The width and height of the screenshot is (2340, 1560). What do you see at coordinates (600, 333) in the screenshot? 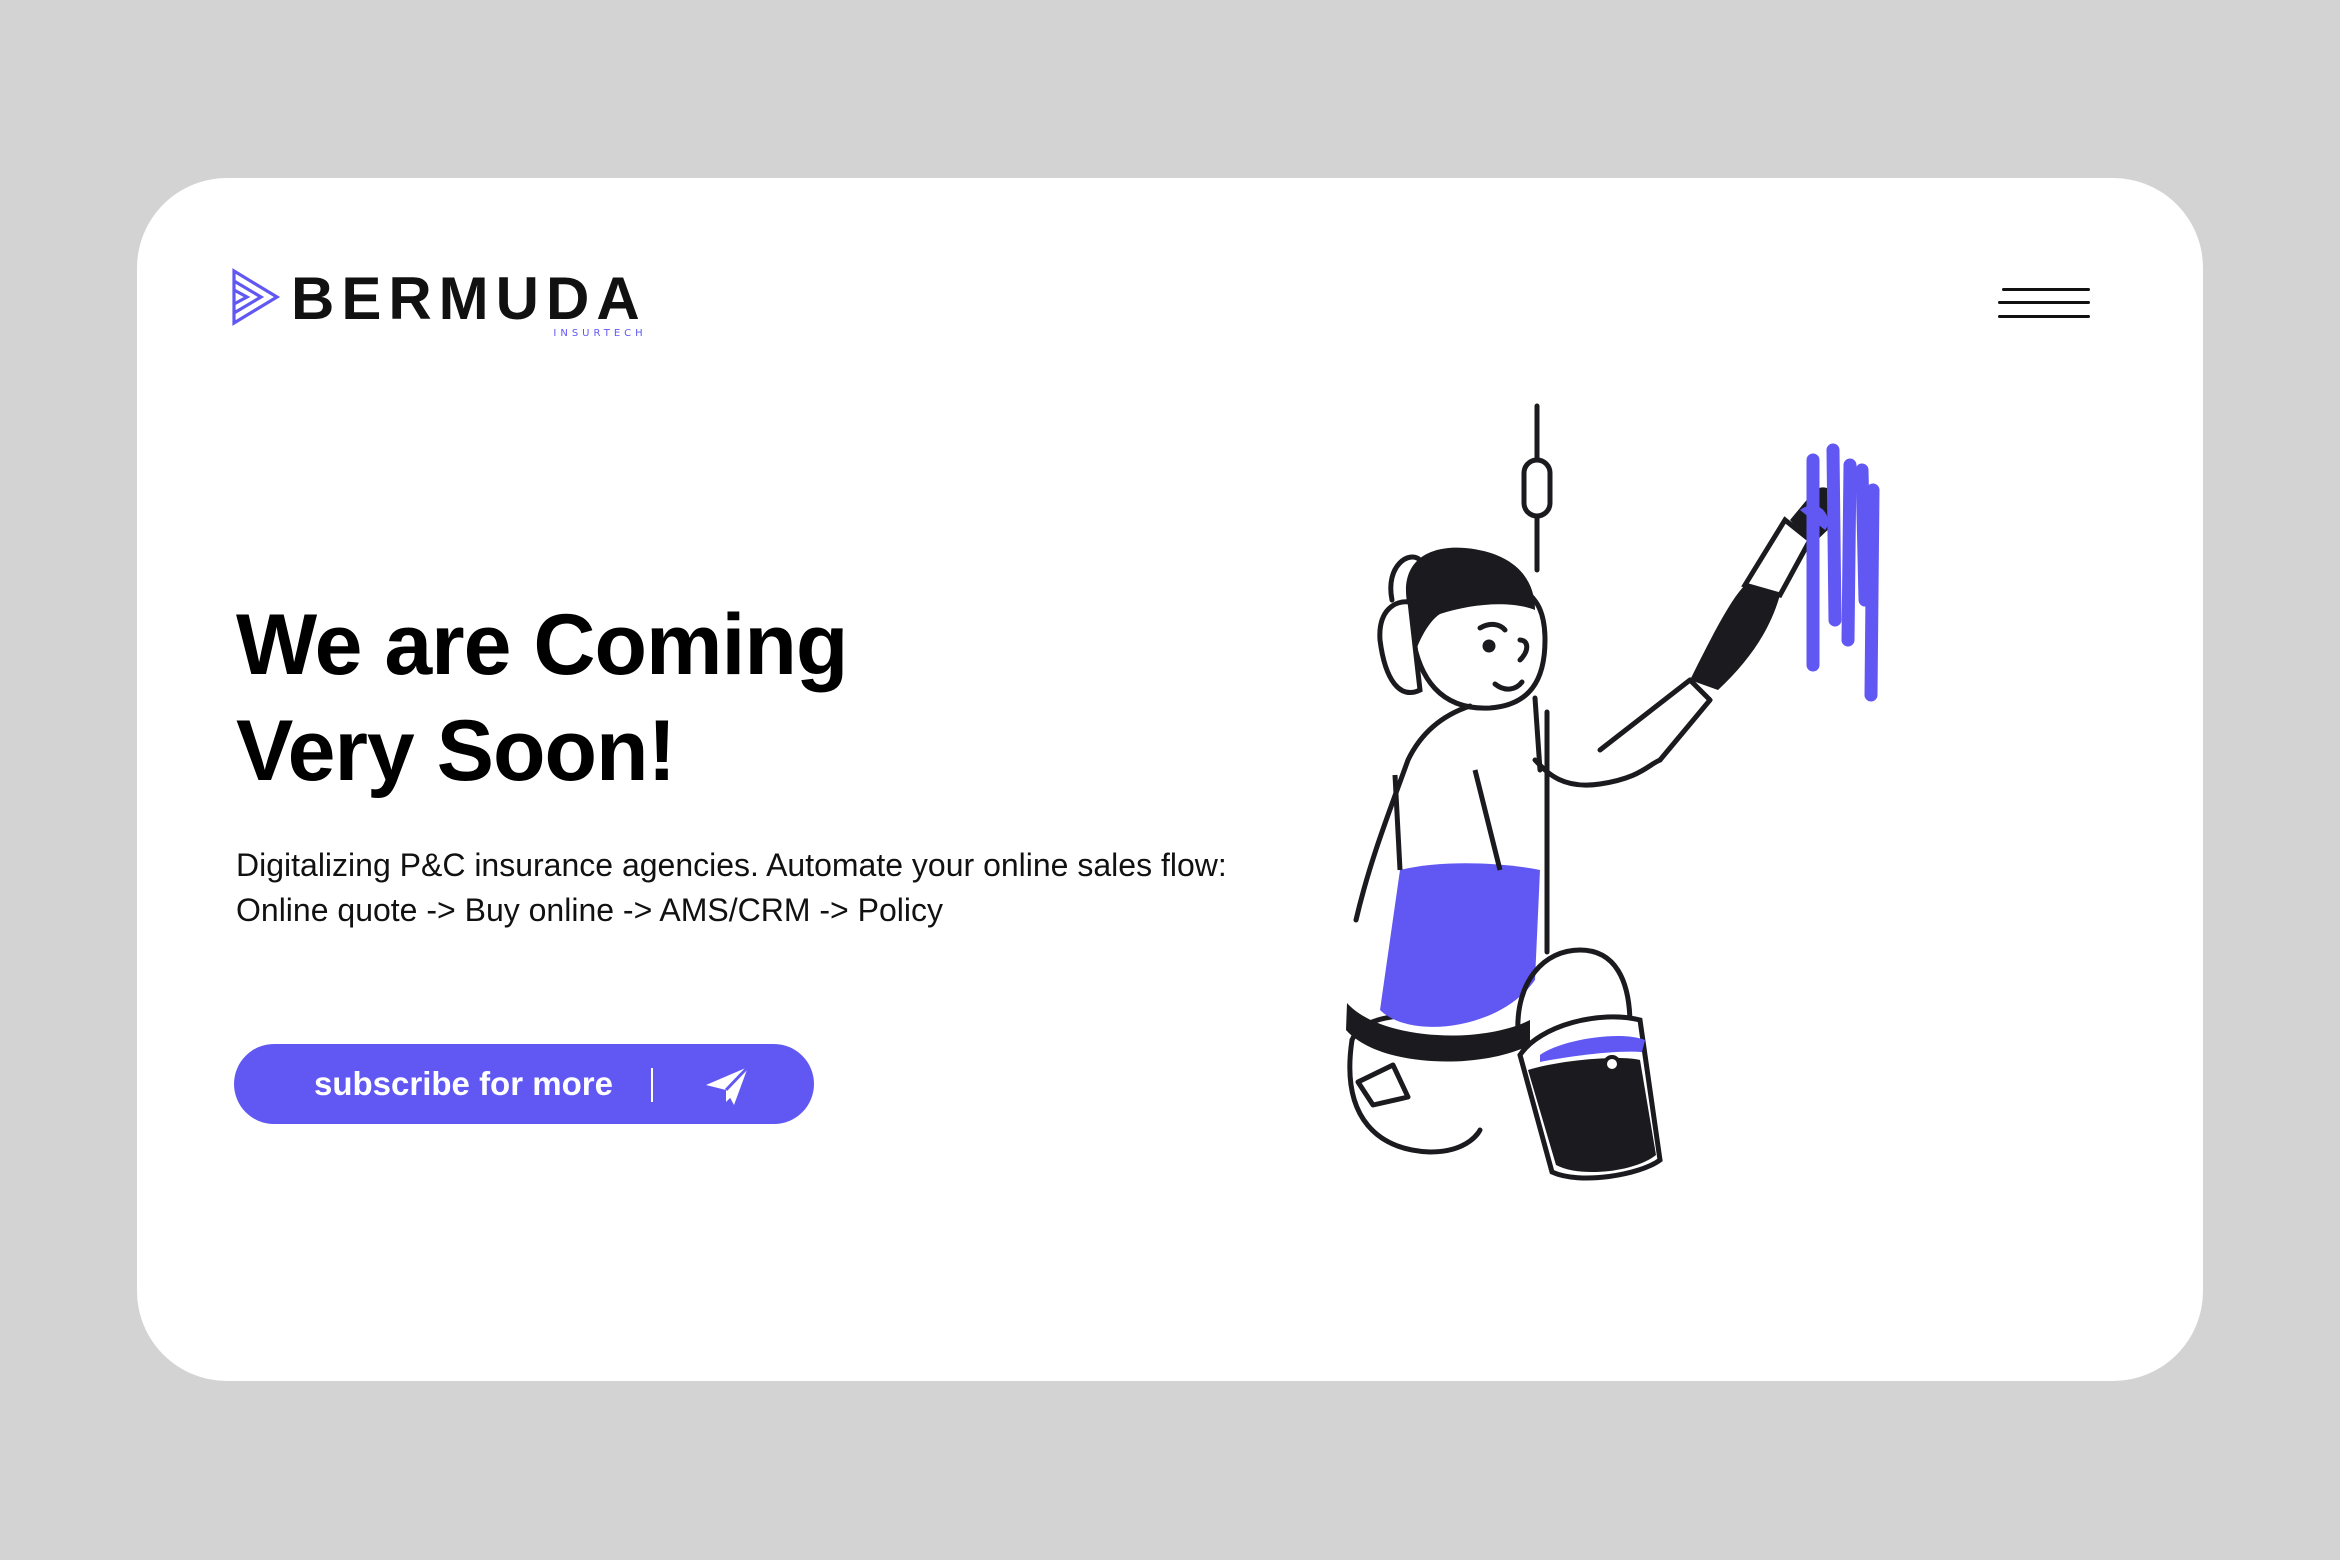
I see `brand-tagline: INSURTECH` at bounding box center [600, 333].